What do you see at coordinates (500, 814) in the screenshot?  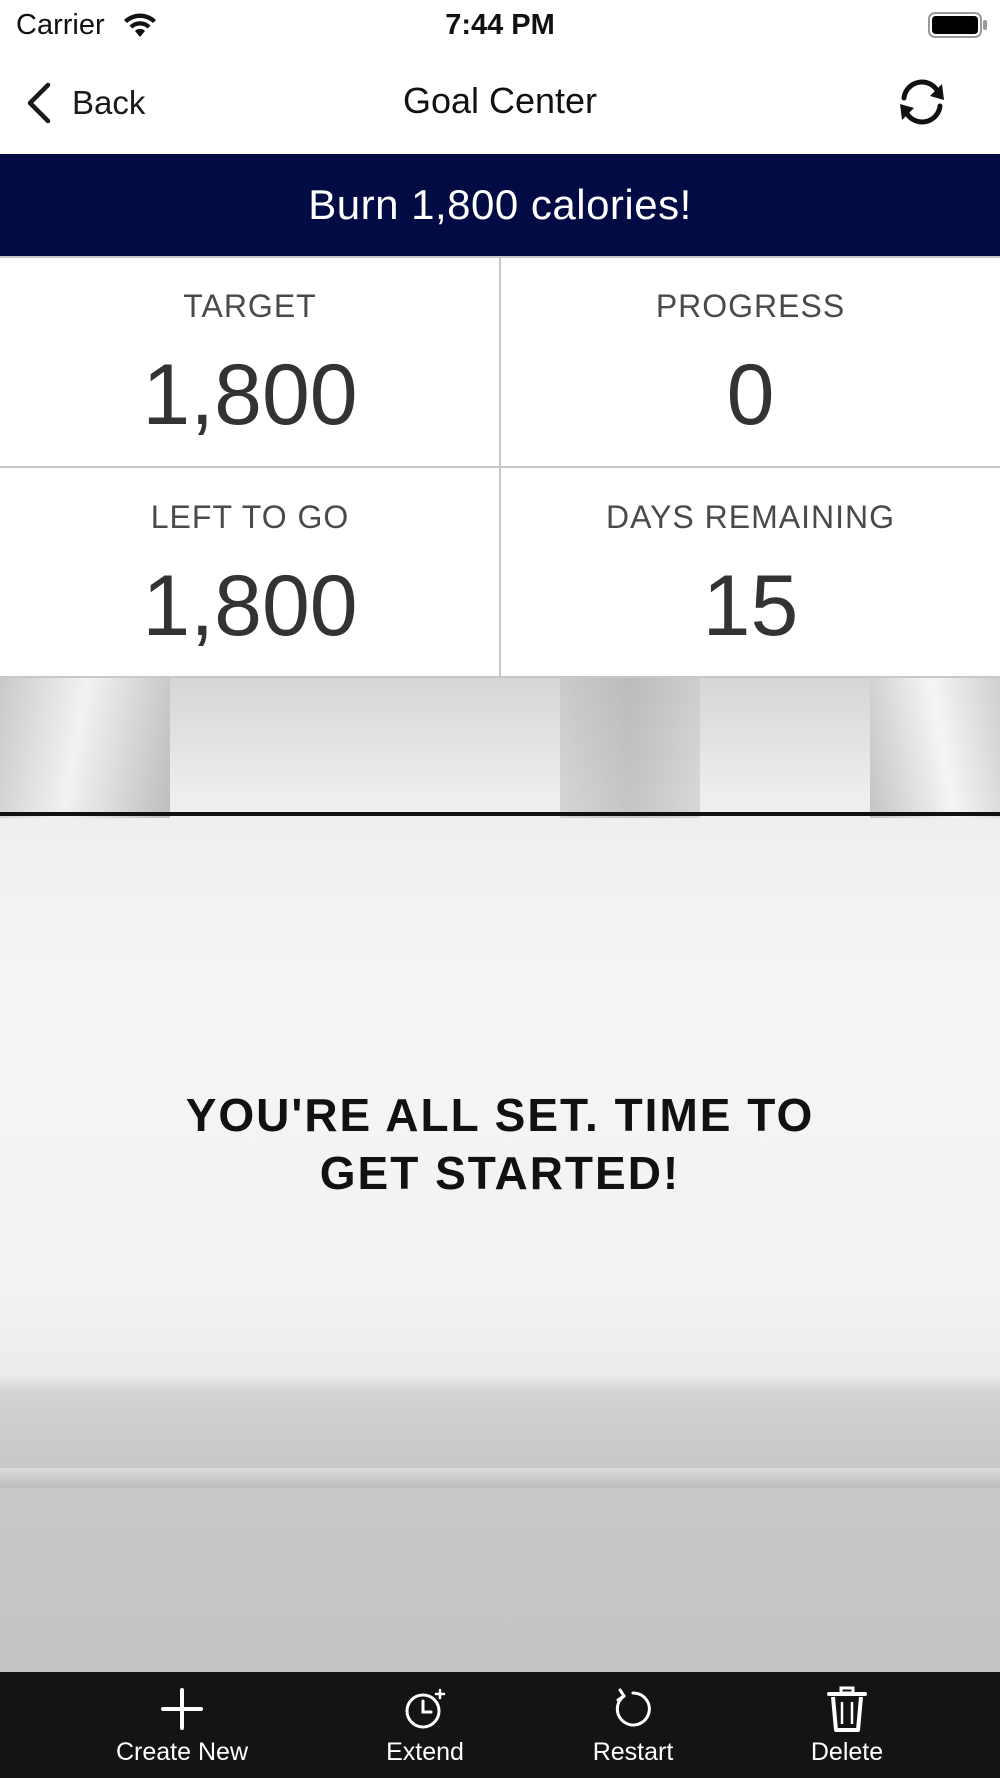 I see `hero-divider-line` at bounding box center [500, 814].